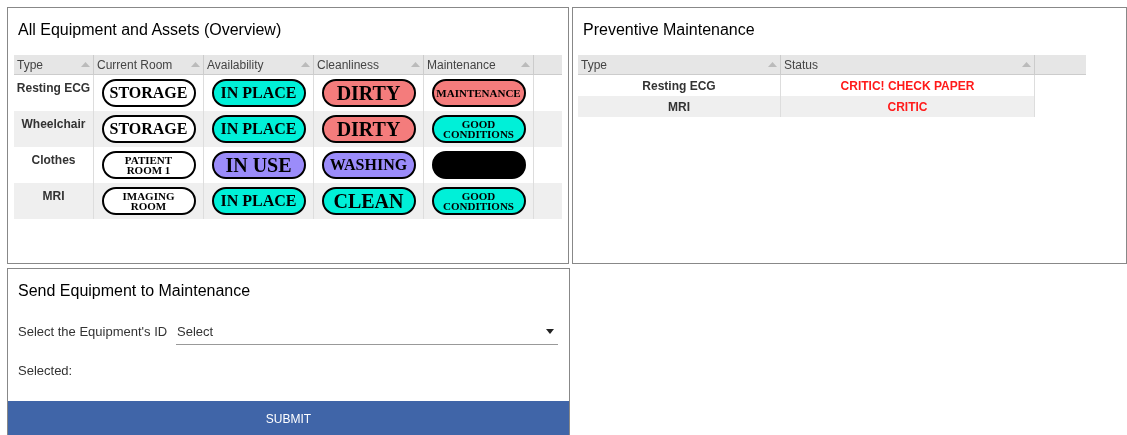 This screenshot has height=435, width=1127. Describe the element at coordinates (367, 332) in the screenshot. I see `equipment-select: Select` at that location.